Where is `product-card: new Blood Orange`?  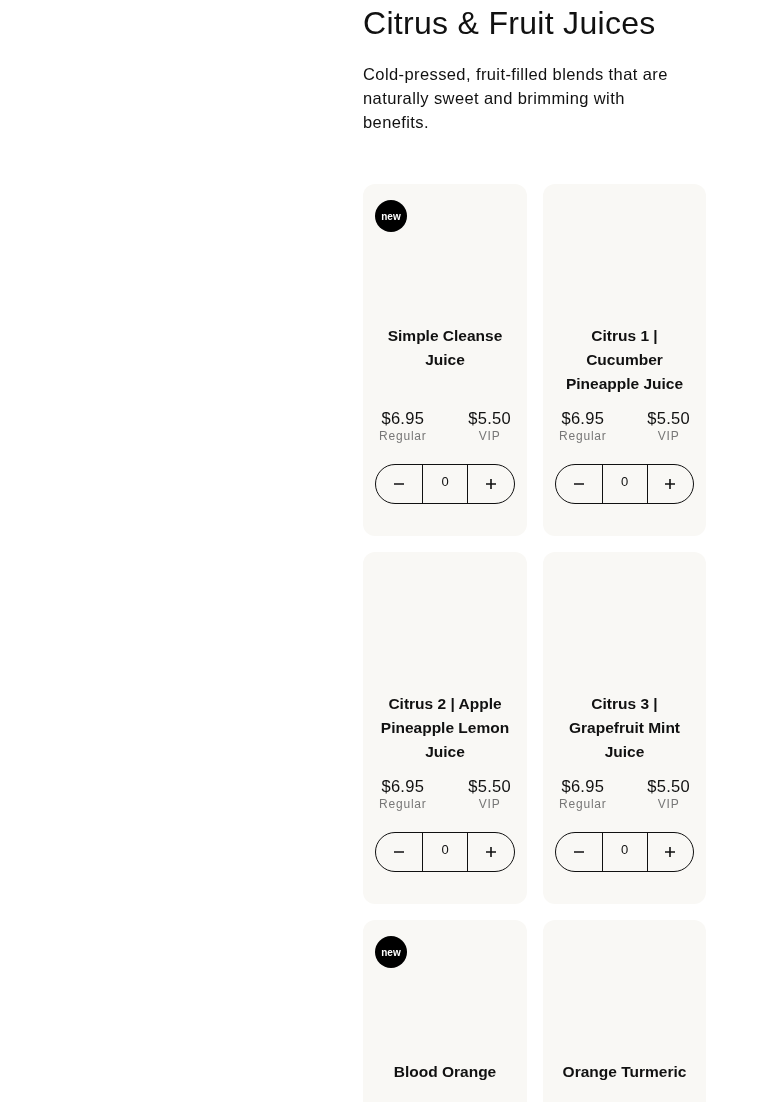
product-card: new Blood Orange is located at coordinates (445, 1011).